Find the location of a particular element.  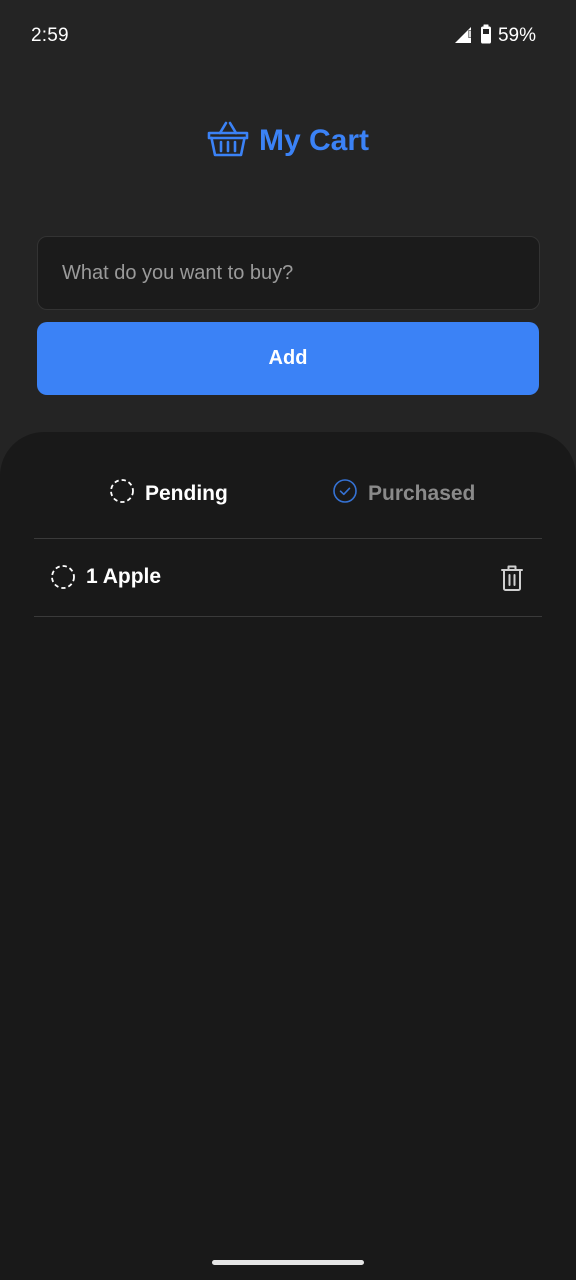

basket-icon is located at coordinates (228, 141).